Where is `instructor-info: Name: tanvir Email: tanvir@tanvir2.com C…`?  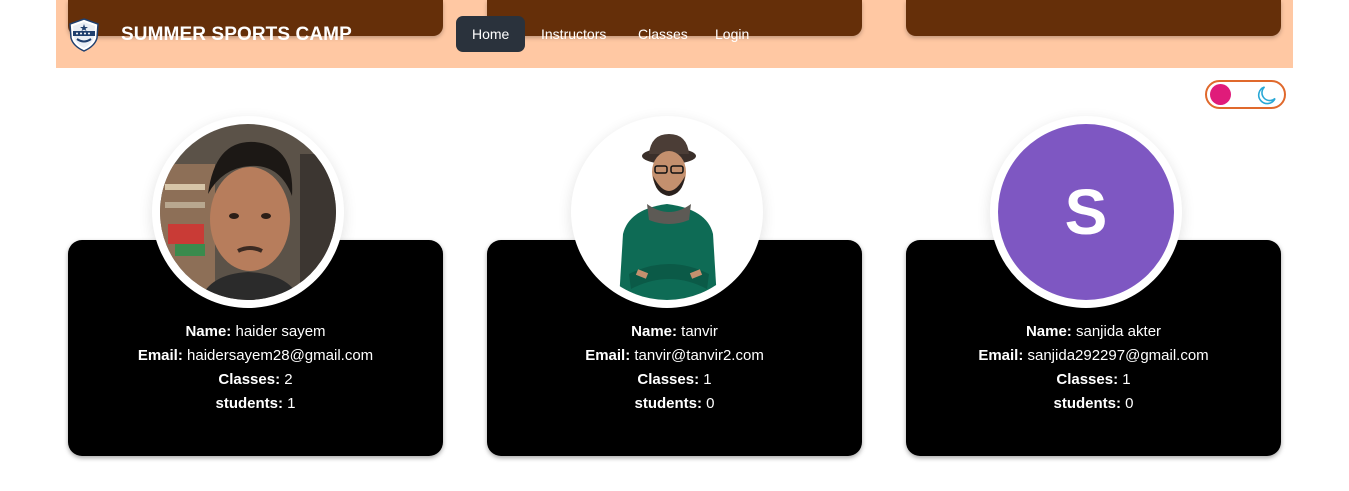
instructor-info: Name: tanvir Email: tanvir@tanvir2.com C… is located at coordinates (674, 367).